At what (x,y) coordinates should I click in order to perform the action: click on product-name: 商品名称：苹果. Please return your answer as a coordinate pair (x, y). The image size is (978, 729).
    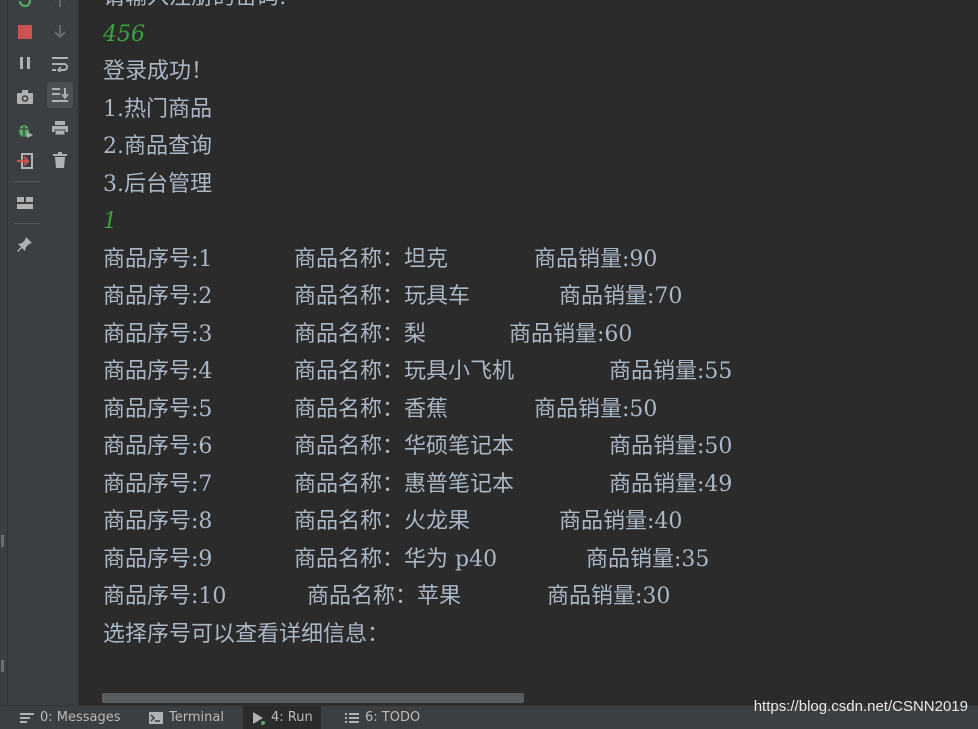
    Looking at the image, I should click on (384, 596).